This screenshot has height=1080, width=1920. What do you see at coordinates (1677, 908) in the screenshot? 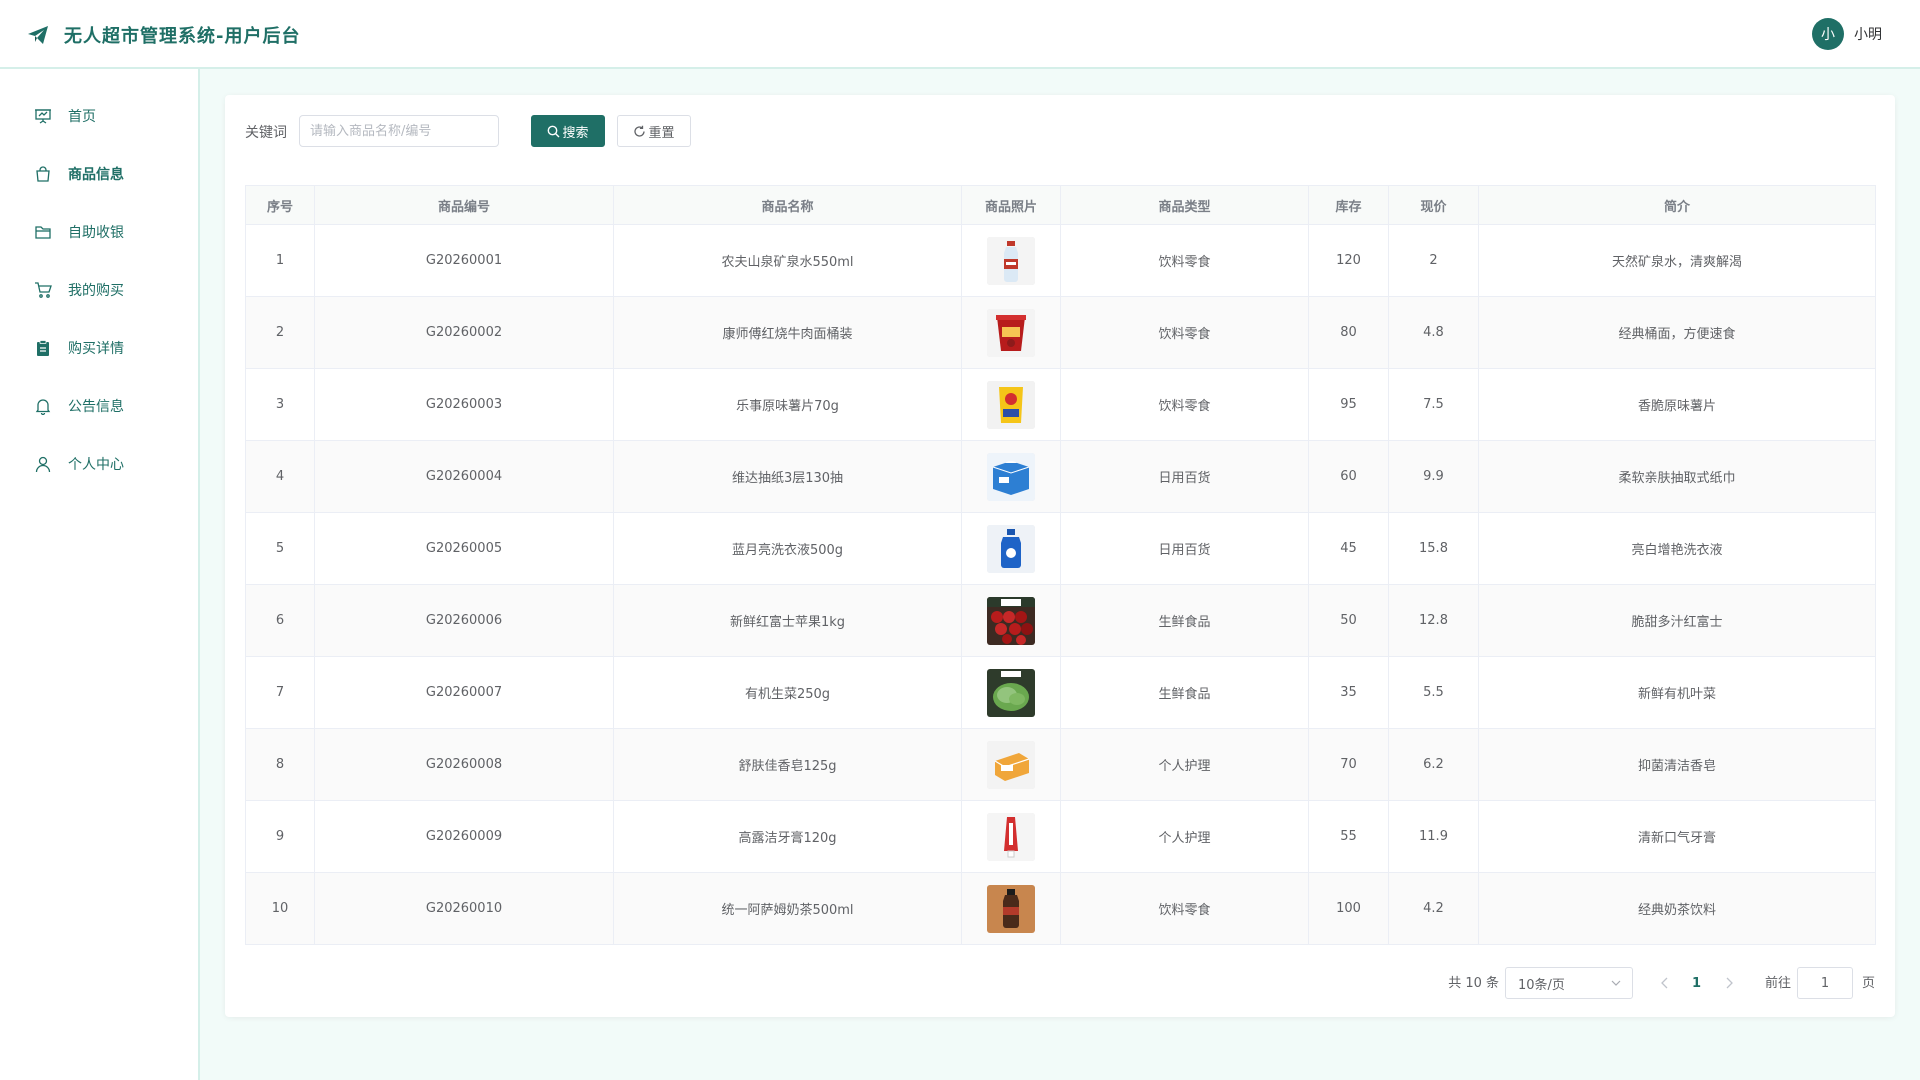
I see `cell-description: 经典奶茶饮料` at bounding box center [1677, 908].